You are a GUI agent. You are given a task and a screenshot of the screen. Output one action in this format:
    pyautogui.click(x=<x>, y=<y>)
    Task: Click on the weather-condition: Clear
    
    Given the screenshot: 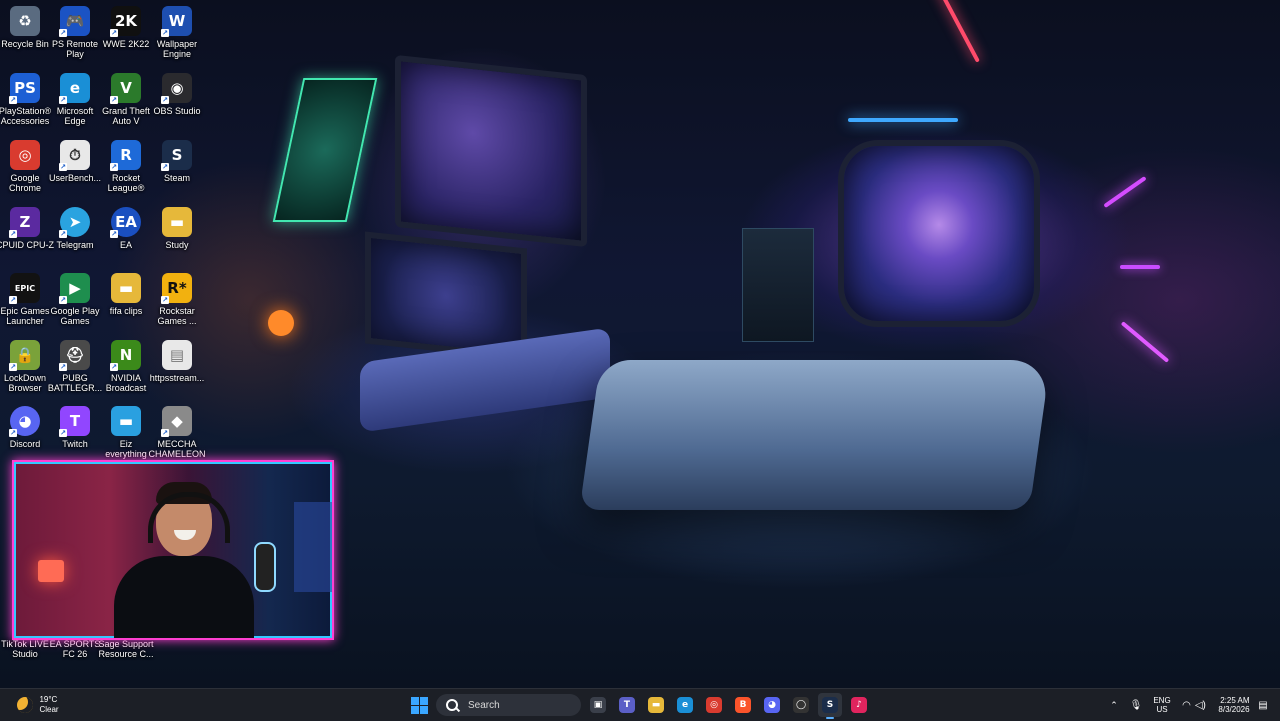 What is the action you would take?
    pyautogui.click(x=49, y=709)
    